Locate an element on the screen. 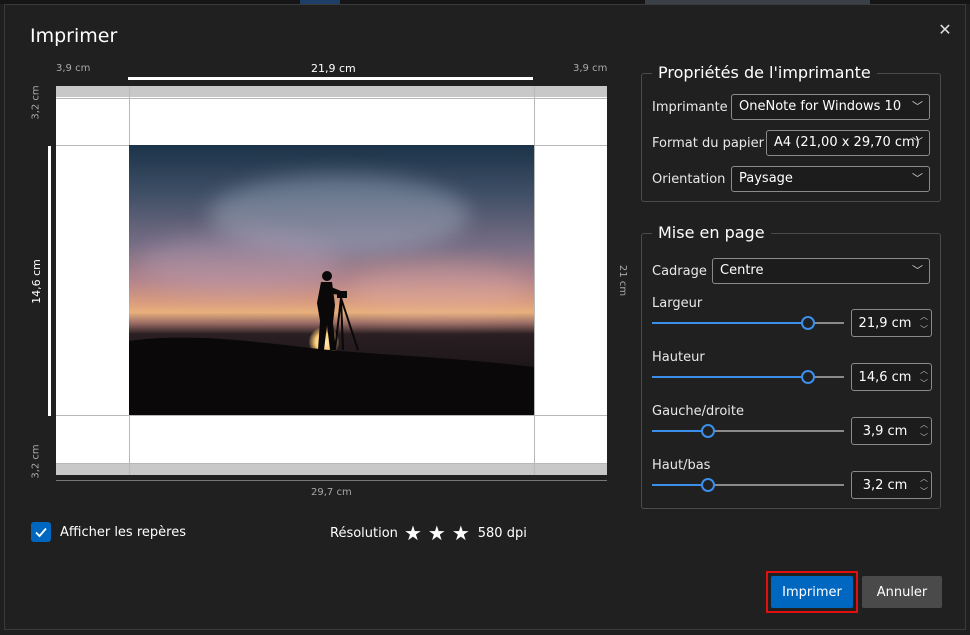 The width and height of the screenshot is (970, 635). dialog-title: Imprimer is located at coordinates (74, 36).